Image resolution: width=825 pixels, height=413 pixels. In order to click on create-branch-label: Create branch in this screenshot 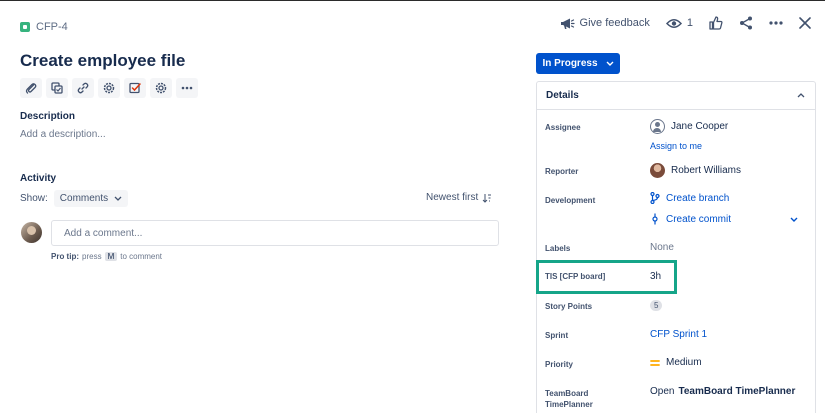, I will do `click(698, 198)`.